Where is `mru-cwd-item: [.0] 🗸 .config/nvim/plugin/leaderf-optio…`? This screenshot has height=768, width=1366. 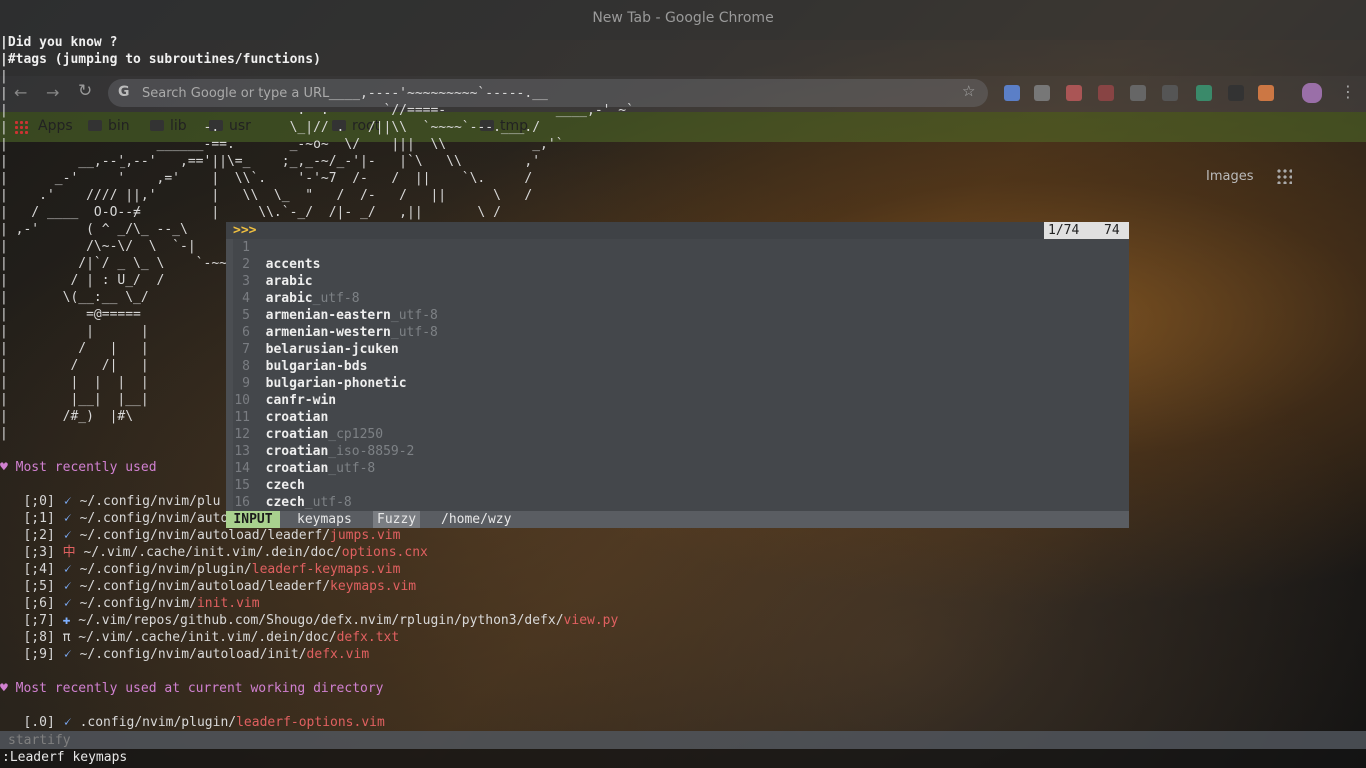 mru-cwd-item: [.0] 🗸 .config/nvim/plugin/leaderf-optio… is located at coordinates (192, 722).